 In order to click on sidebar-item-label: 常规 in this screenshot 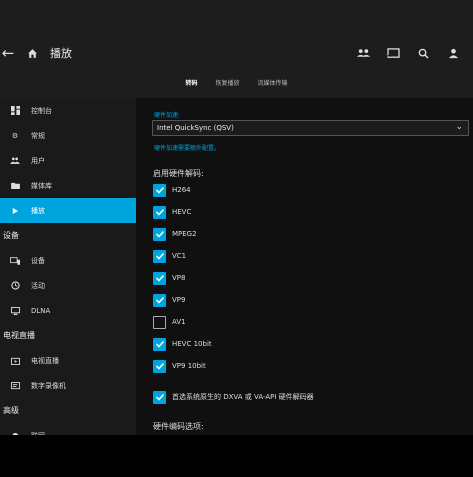, I will do `click(38, 135)`.